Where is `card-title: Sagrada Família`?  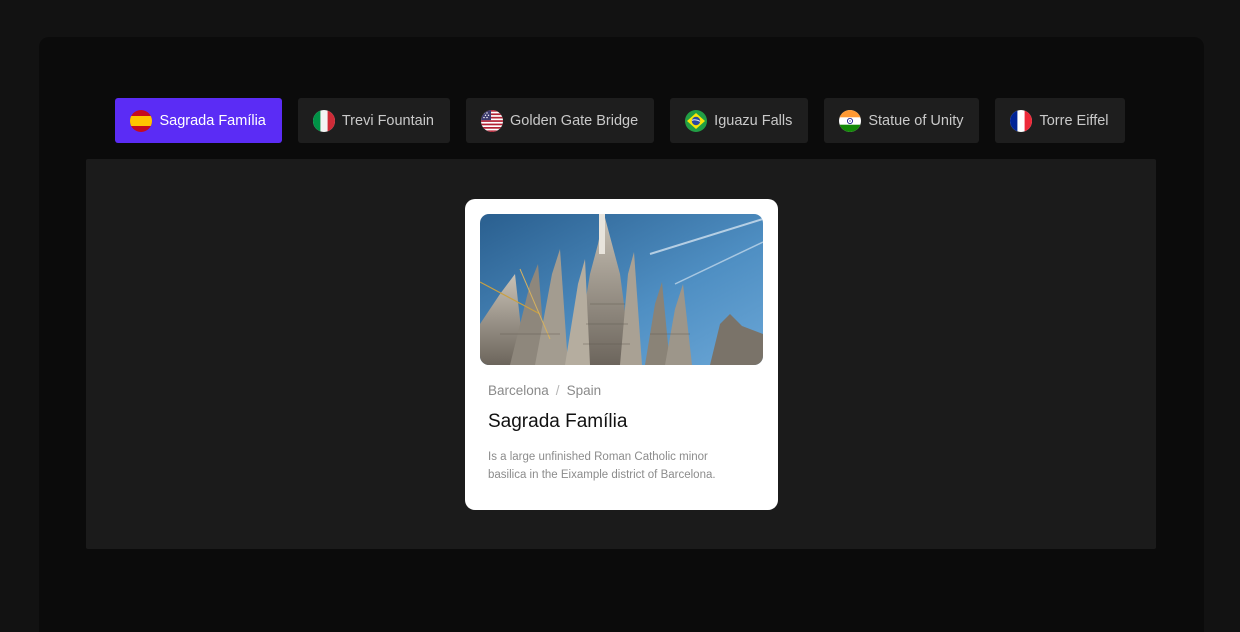
card-title: Sagrada Família is located at coordinates (558, 421).